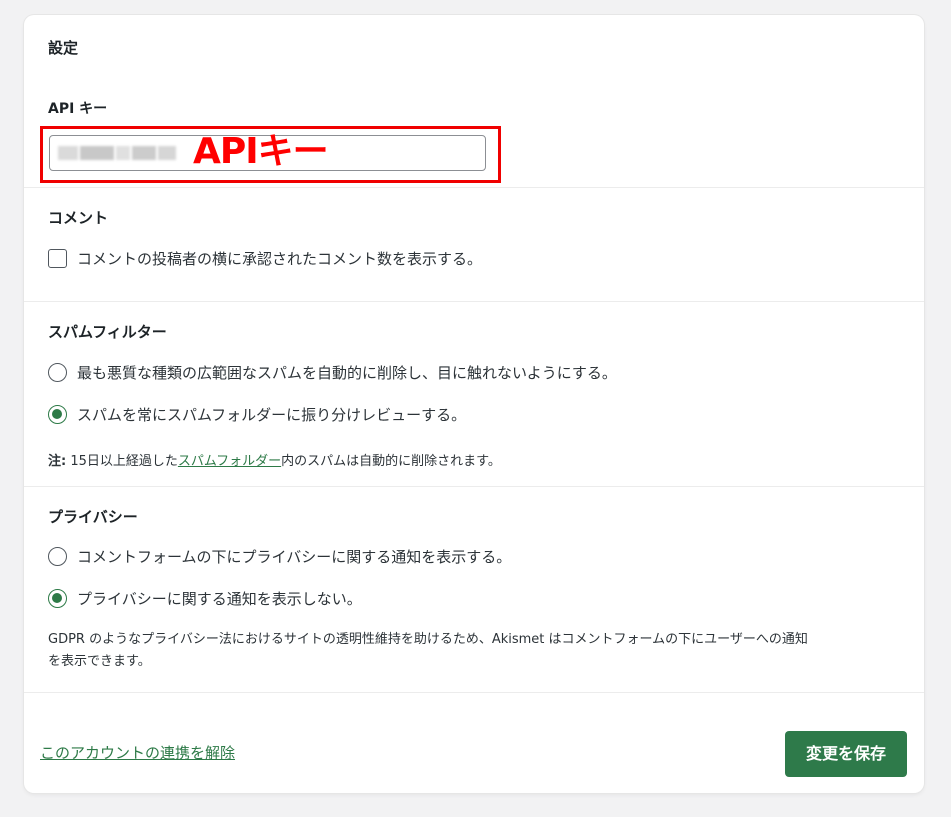  I want to click on api-key-annotation: APIキー, so click(261, 151).